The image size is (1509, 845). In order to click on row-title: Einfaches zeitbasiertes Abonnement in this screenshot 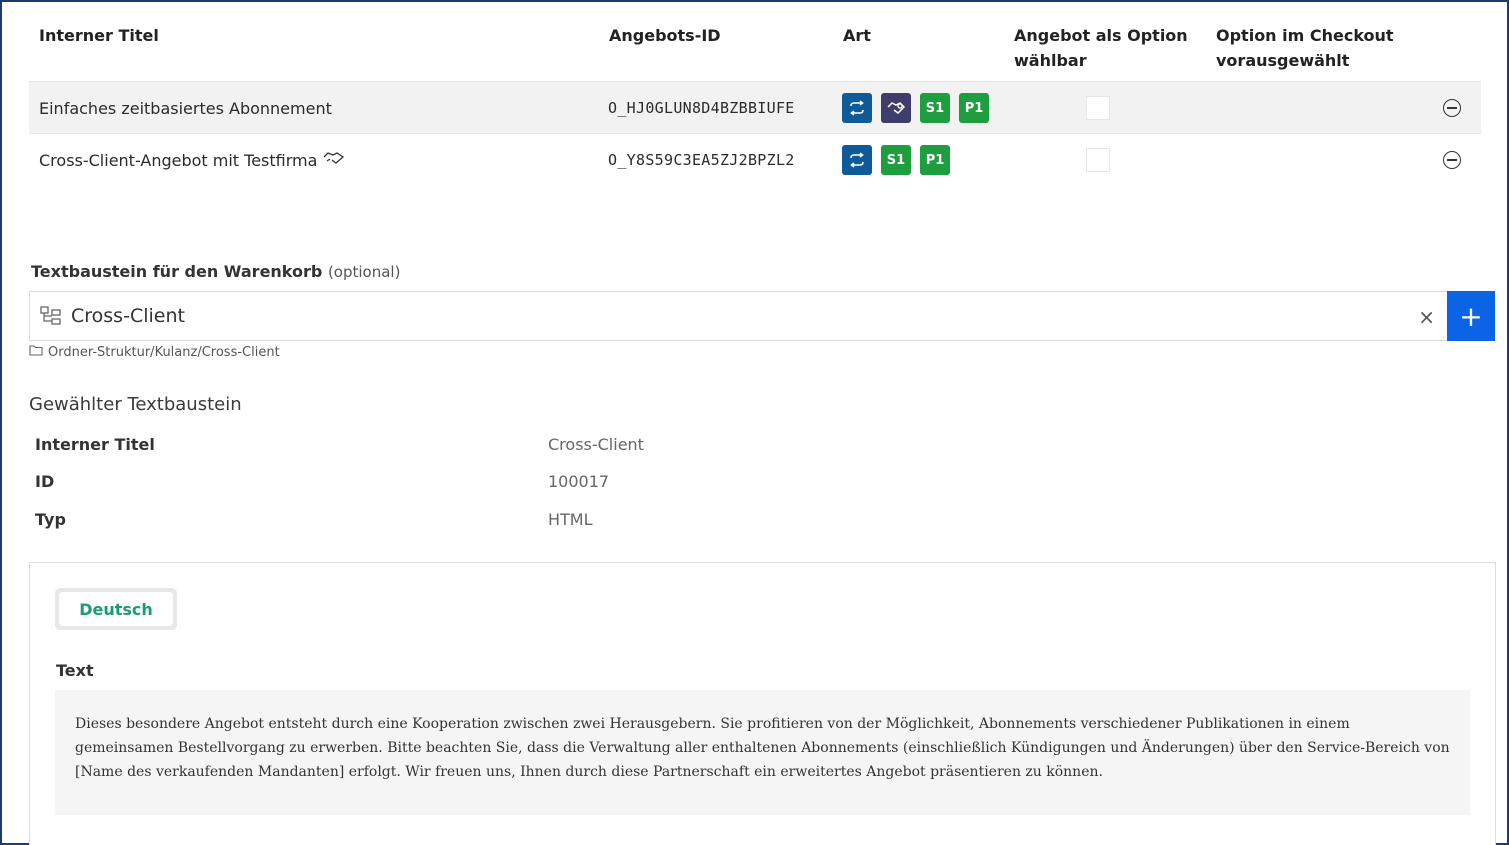, I will do `click(185, 108)`.